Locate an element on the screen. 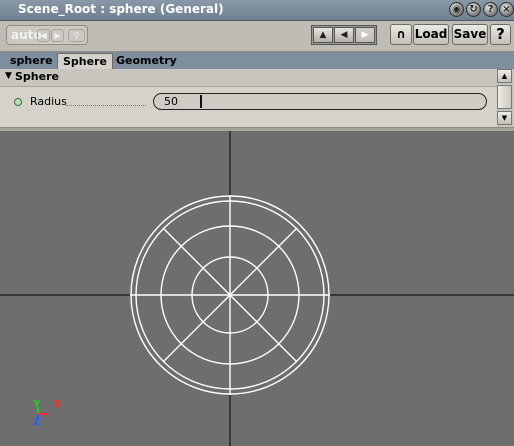 Image resolution: width=514 pixels, height=446 pixels. scroll-down-icon: ▼ is located at coordinates (504, 118).